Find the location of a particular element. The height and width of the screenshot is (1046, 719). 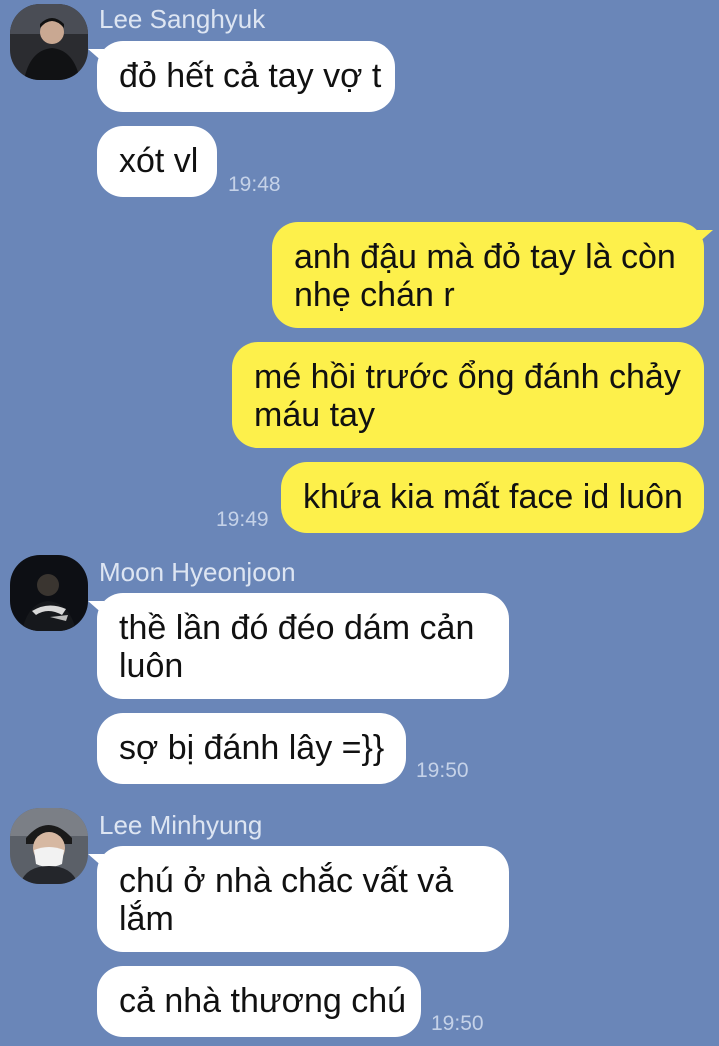

avatar-lee-sanghyuk is located at coordinates (49, 42).